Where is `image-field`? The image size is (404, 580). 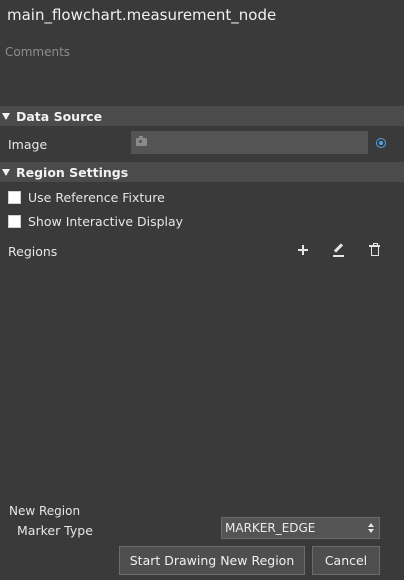 image-field is located at coordinates (249, 142).